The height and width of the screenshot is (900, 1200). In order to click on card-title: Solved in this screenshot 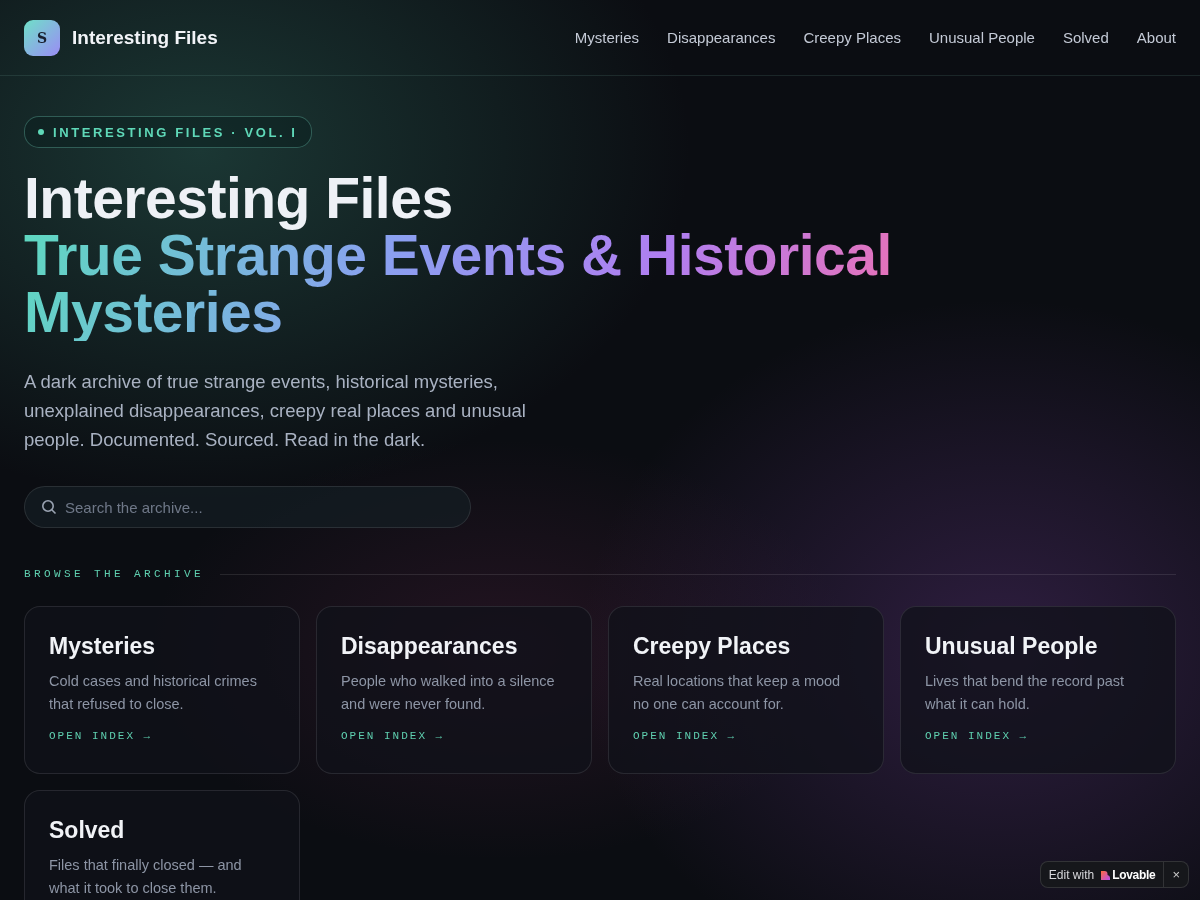, I will do `click(87, 830)`.